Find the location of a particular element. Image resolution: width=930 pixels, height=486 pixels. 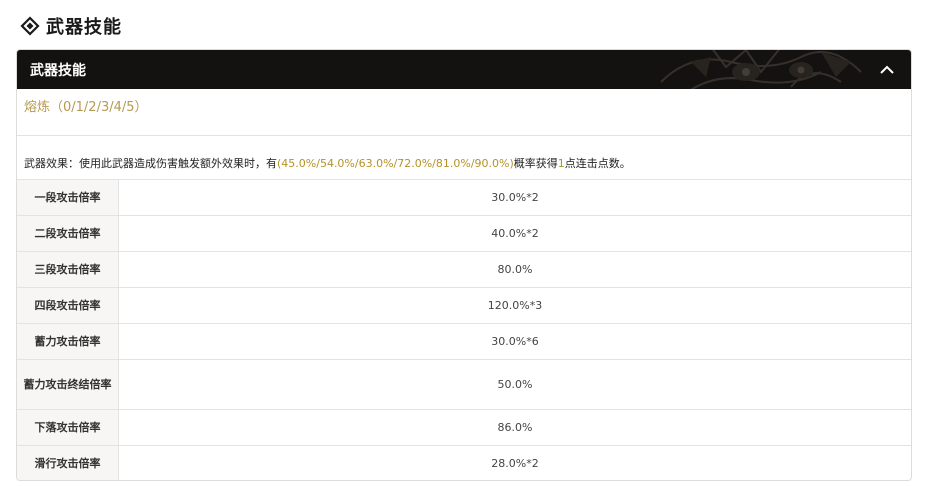

row-value: 30.0%*6 is located at coordinates (514, 341).